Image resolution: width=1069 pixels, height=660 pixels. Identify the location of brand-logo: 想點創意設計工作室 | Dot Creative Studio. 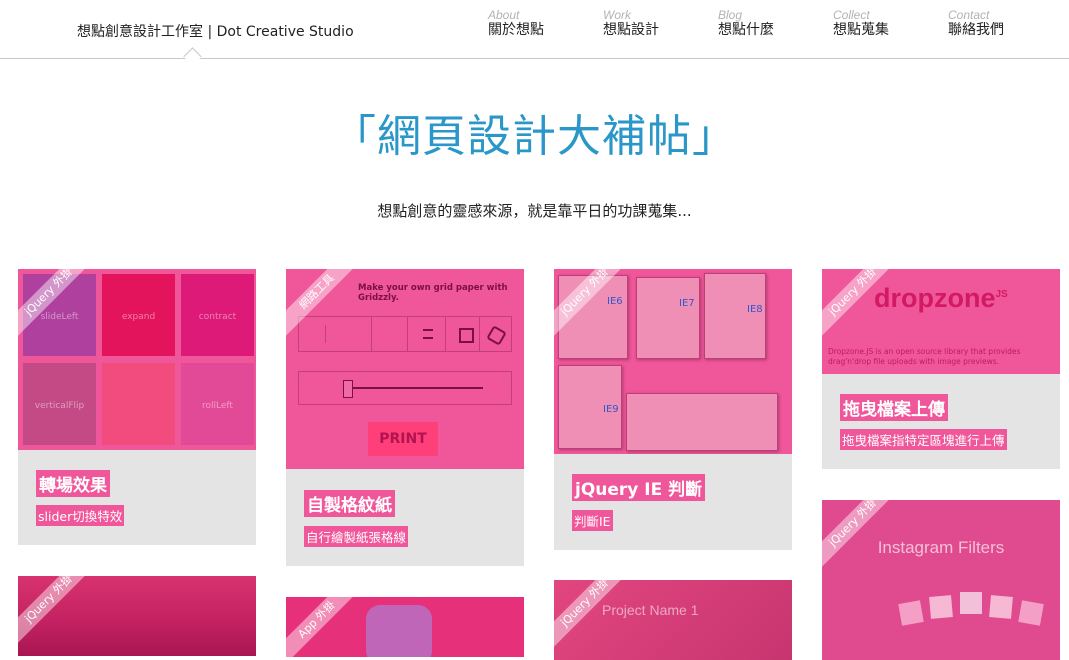
(215, 31).